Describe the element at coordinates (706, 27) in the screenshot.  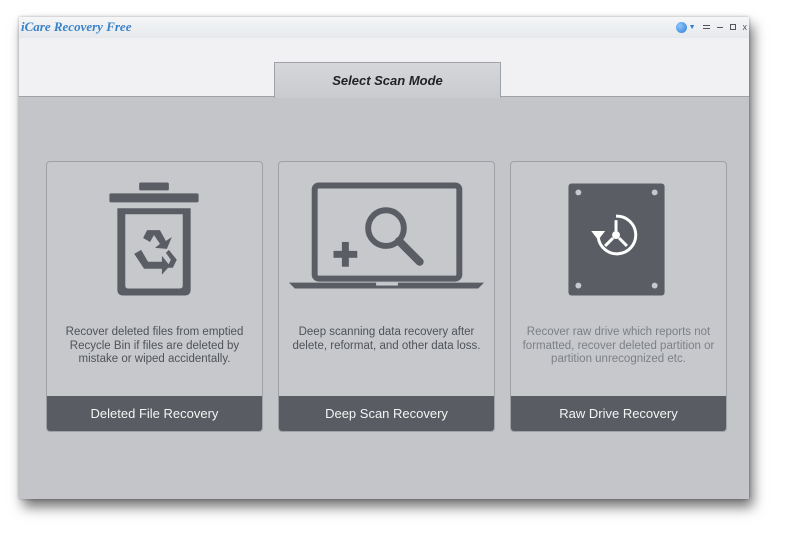
I see `menu-icon` at that location.